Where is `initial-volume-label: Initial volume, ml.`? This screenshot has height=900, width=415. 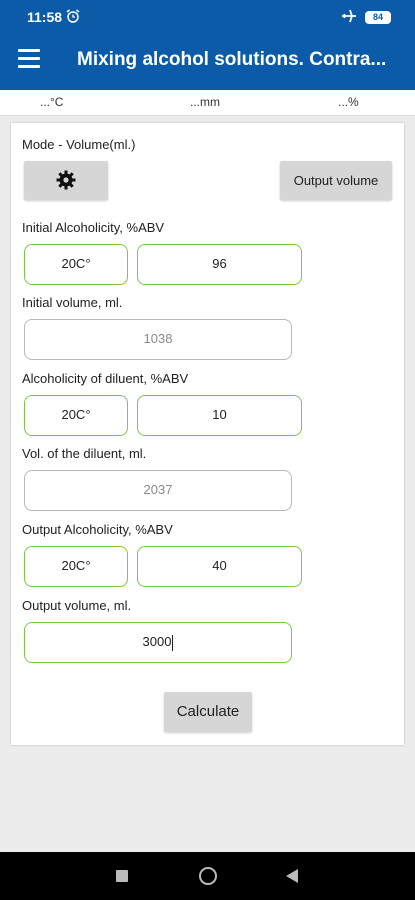
initial-volume-label: Initial volume, ml. is located at coordinates (72, 302).